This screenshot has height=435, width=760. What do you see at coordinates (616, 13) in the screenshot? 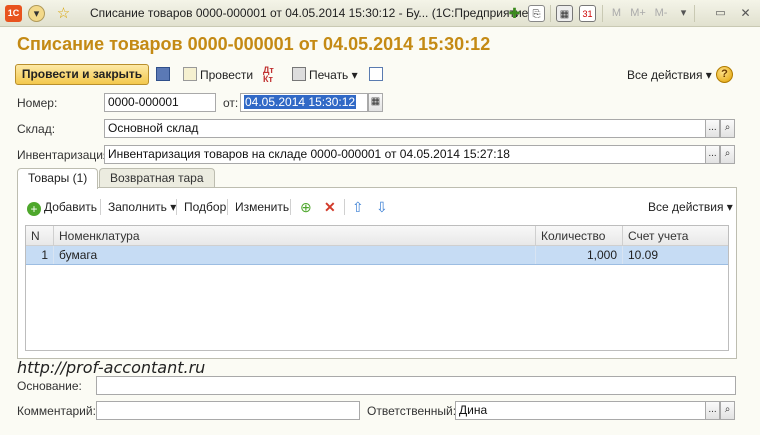
I see `m-icon: M` at bounding box center [616, 13].